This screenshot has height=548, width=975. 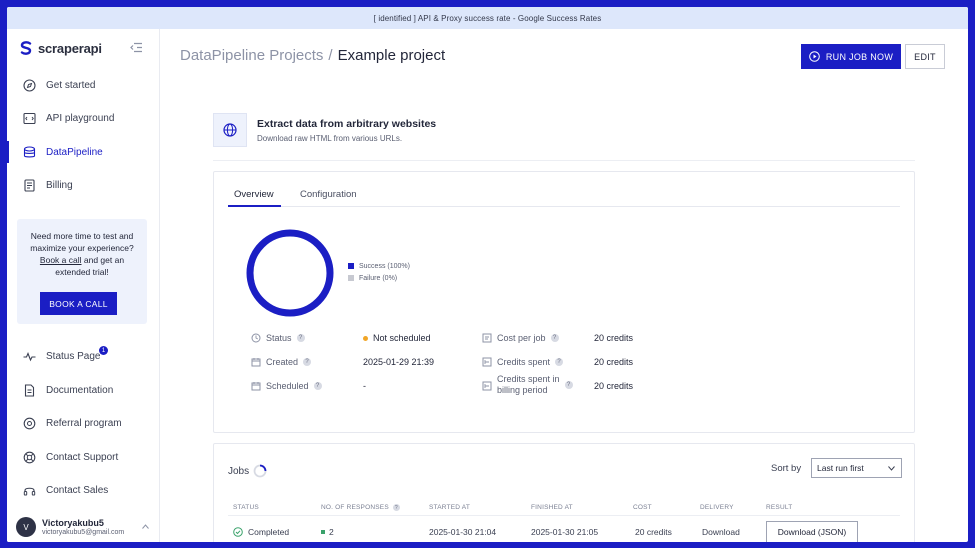 What do you see at coordinates (254, 206) in the screenshot?
I see `active-tab-indicator` at bounding box center [254, 206].